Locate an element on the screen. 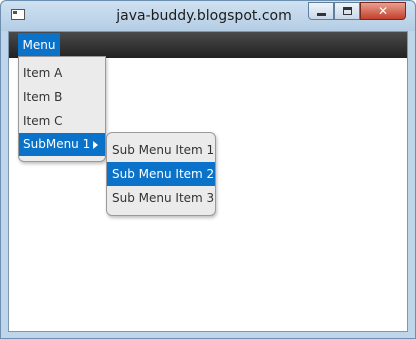 The height and width of the screenshot is (339, 416). minimize-button is located at coordinates (321, 11).